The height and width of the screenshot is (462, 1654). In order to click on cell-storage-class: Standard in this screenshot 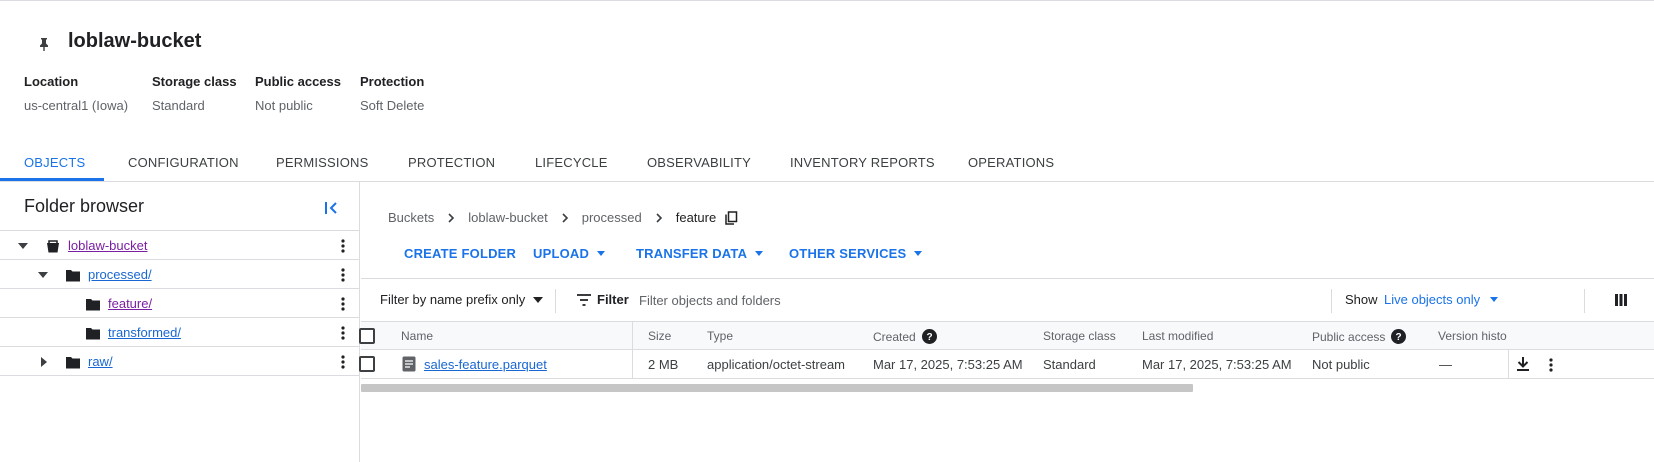, I will do `click(1069, 364)`.